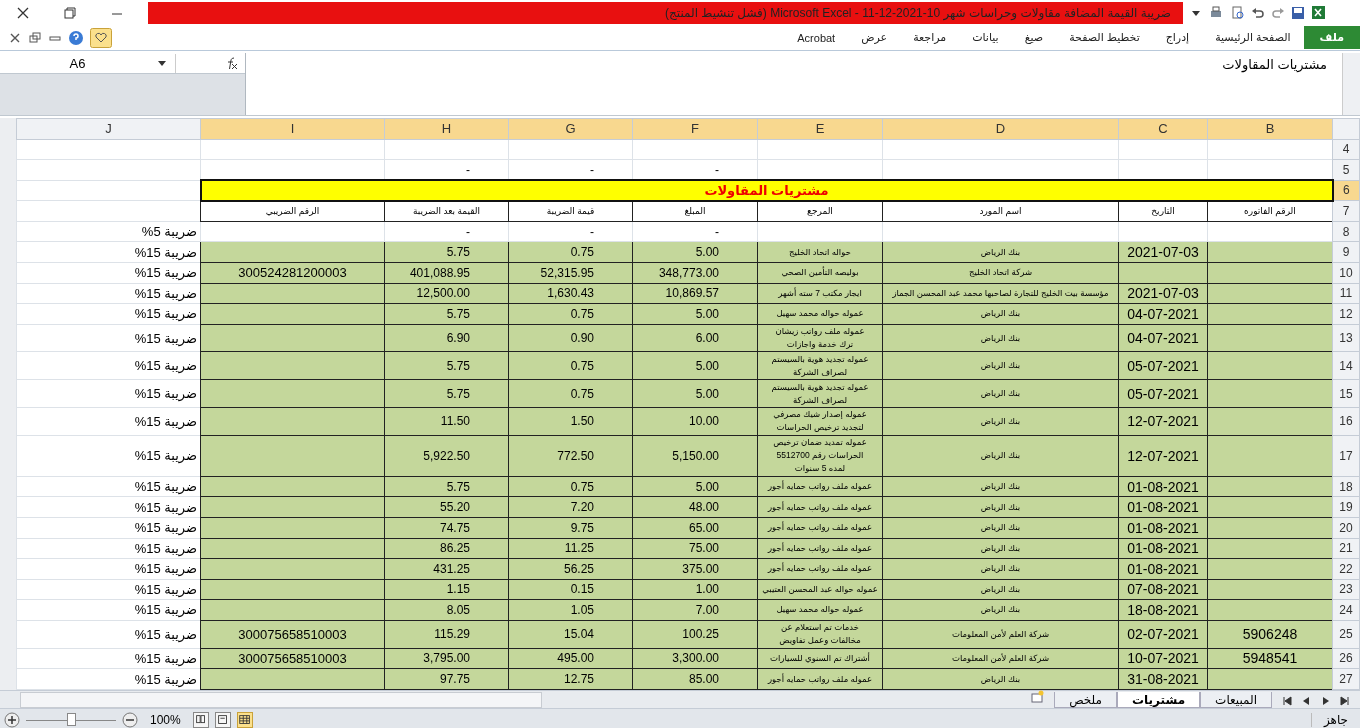 The width and height of the screenshot is (1360, 728). I want to click on ribbon-tab: تخطيط الصفحة, so click(1104, 37).